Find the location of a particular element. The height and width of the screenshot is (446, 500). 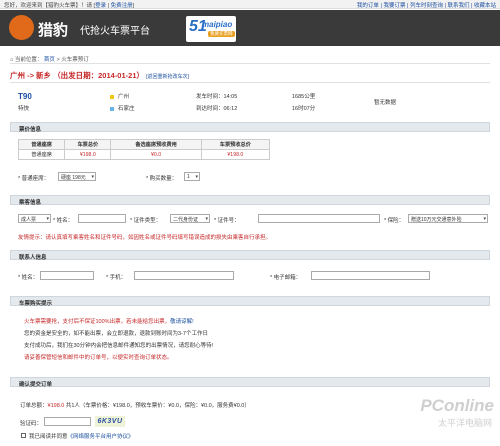

captcha-label: 验证码： is located at coordinates (31, 424).